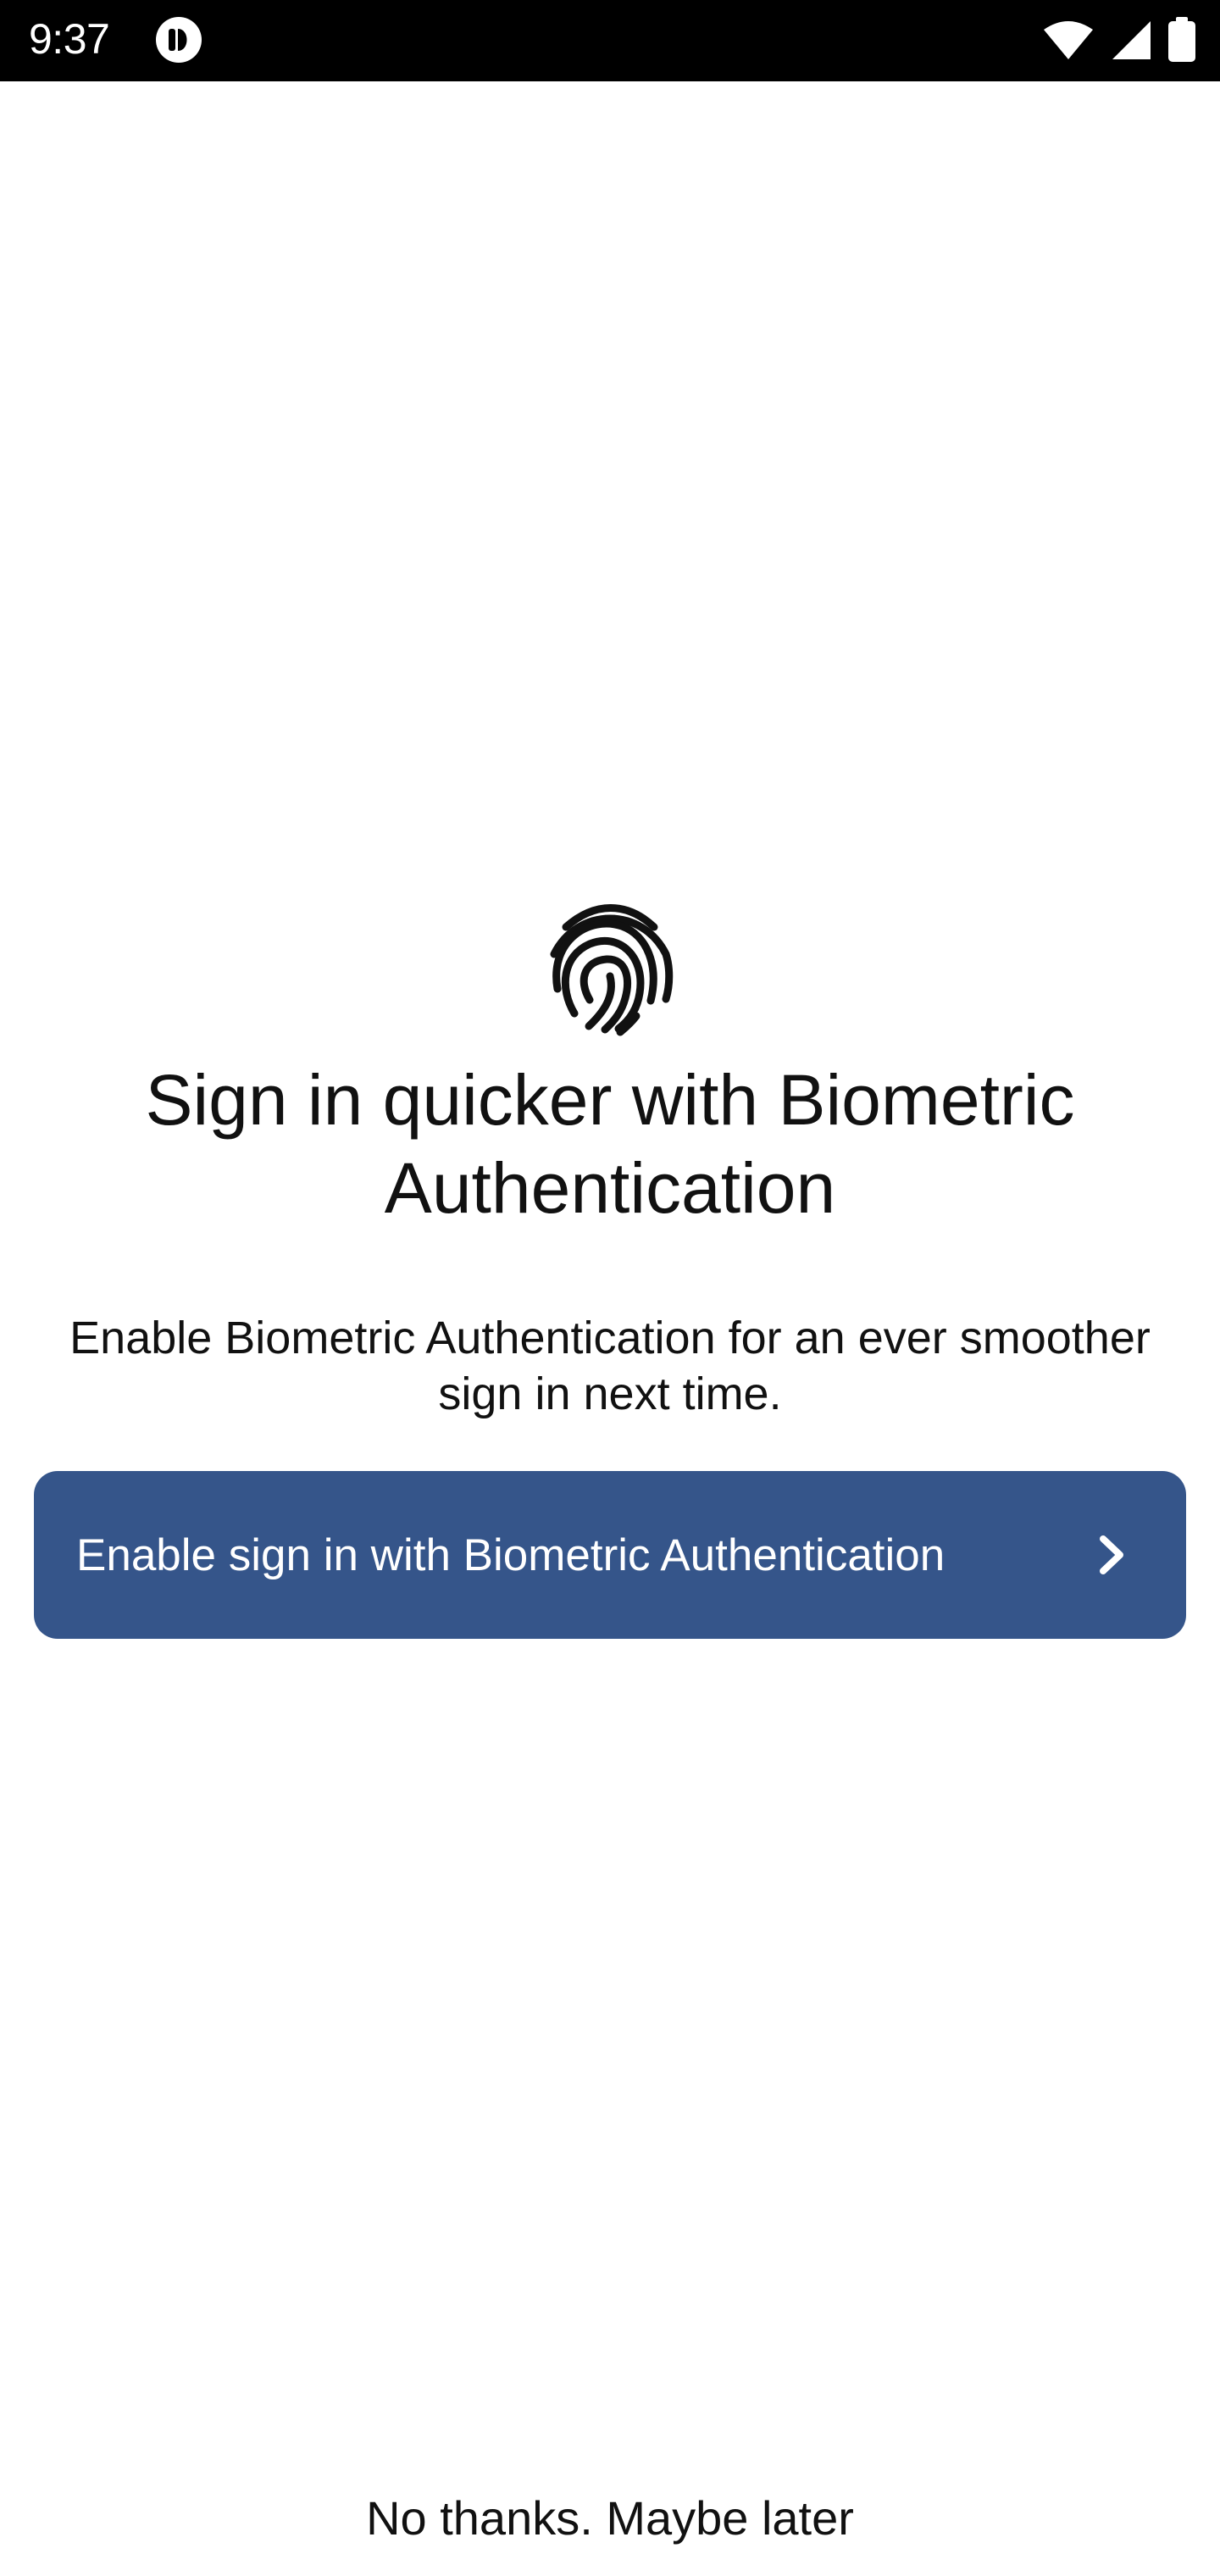  Describe the element at coordinates (69, 39) in the screenshot. I see `status-time: 9:37` at that location.